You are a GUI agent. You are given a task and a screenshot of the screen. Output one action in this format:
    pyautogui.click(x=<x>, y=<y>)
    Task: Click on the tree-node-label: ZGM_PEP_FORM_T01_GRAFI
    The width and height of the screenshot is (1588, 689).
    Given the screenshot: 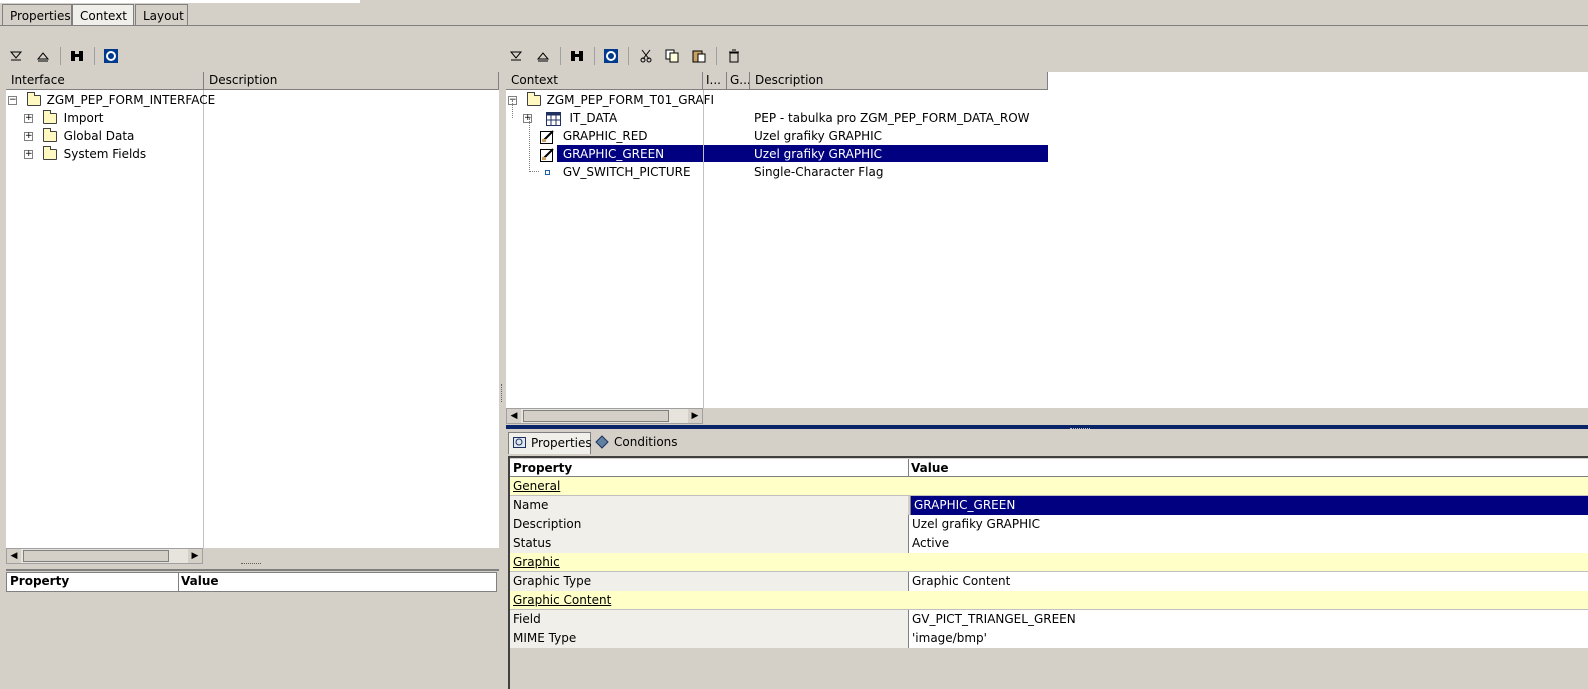 What is the action you would take?
    pyautogui.click(x=630, y=100)
    